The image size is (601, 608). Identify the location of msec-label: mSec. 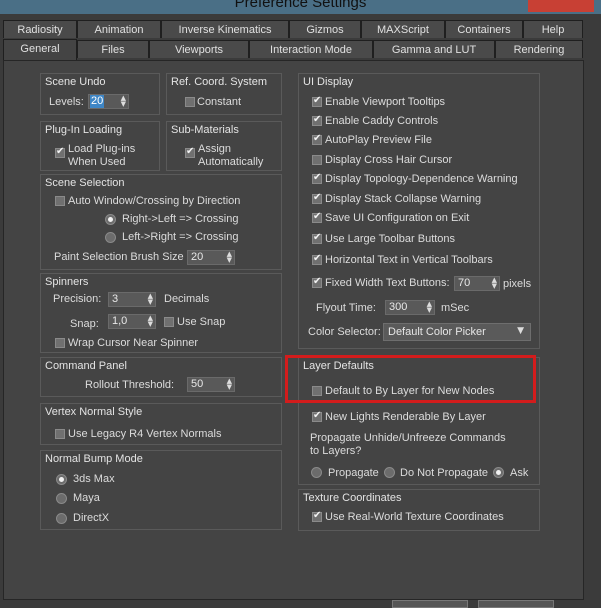
(455, 308).